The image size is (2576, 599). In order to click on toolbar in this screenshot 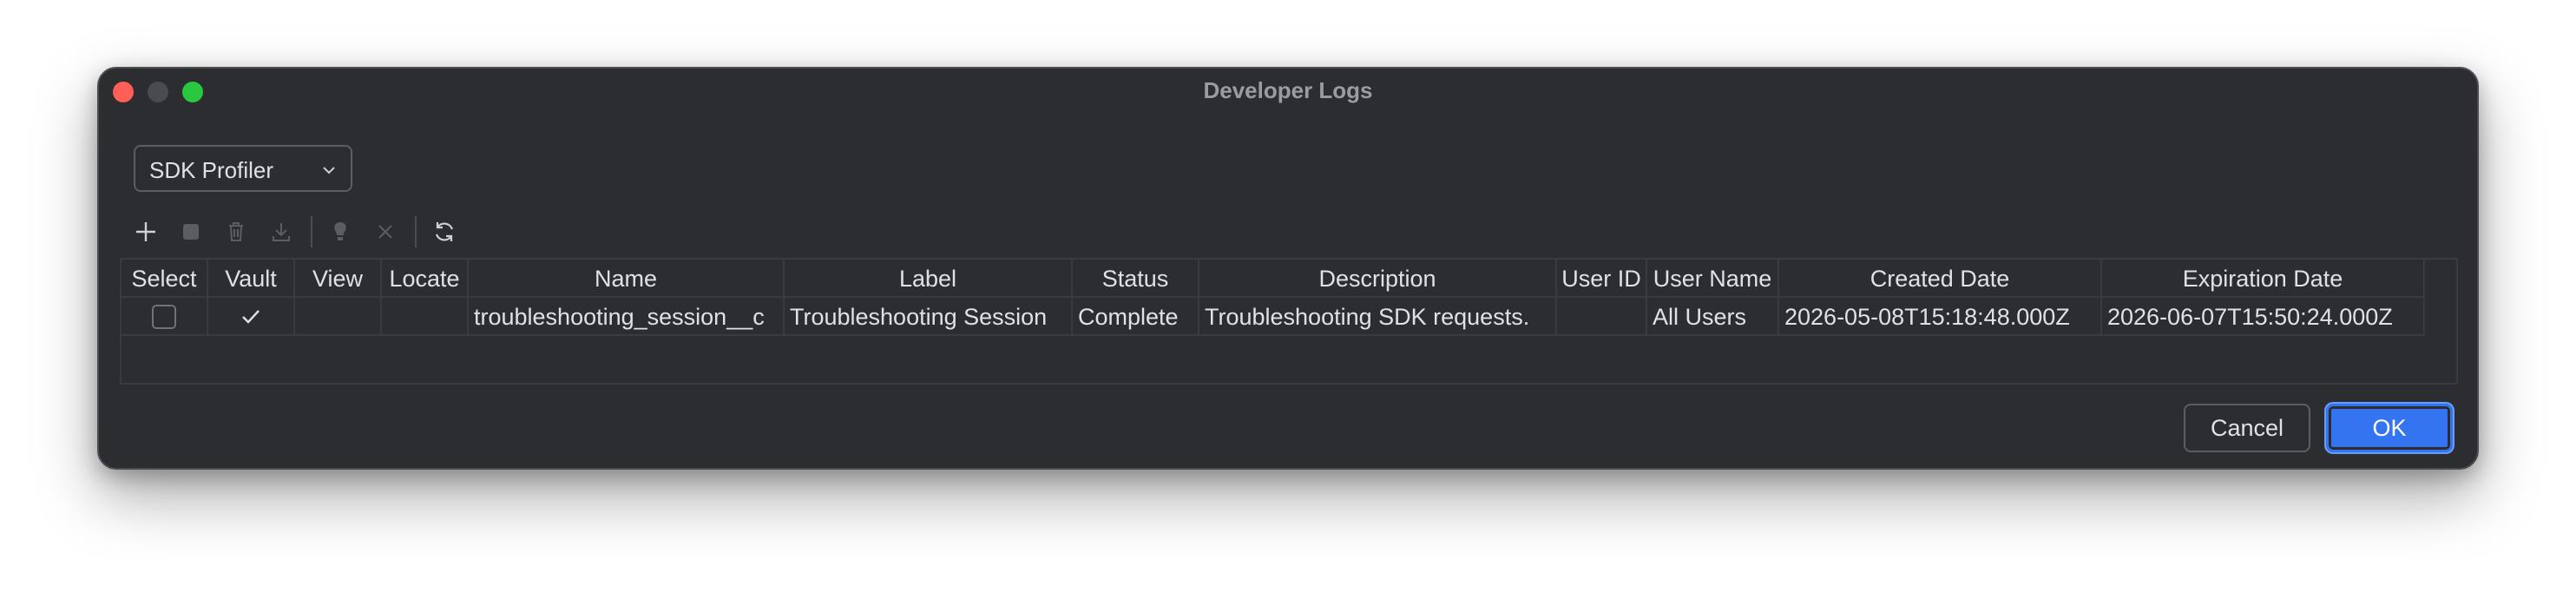, I will do `click(302, 231)`.